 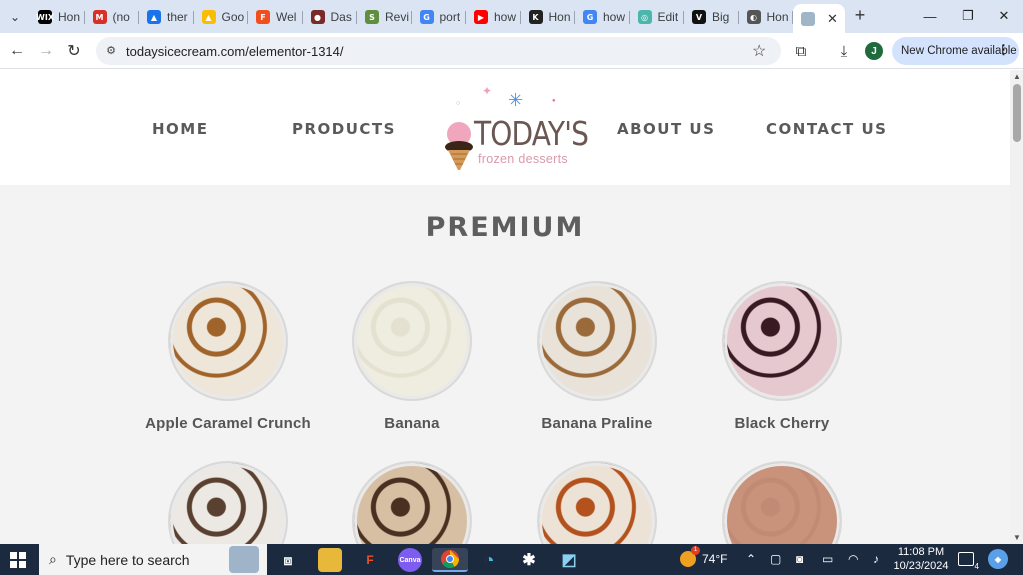 I want to click on browser-tab: V Big, so click(x=711, y=17).